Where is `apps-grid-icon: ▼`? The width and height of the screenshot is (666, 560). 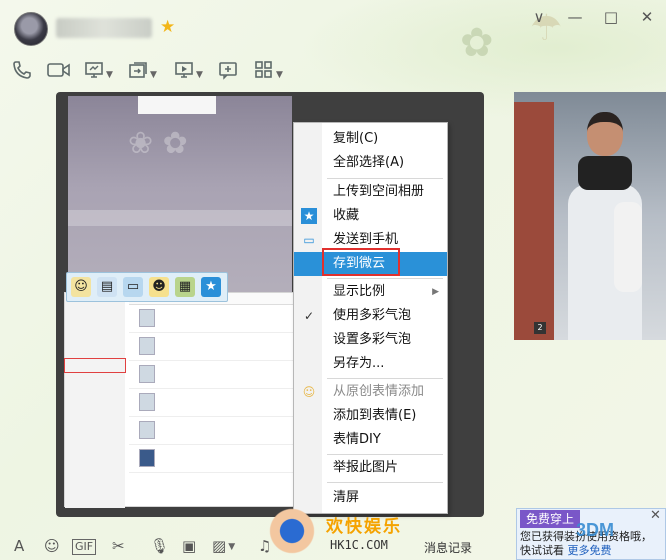 apps-grid-icon: ▼ is located at coordinates (268, 71).